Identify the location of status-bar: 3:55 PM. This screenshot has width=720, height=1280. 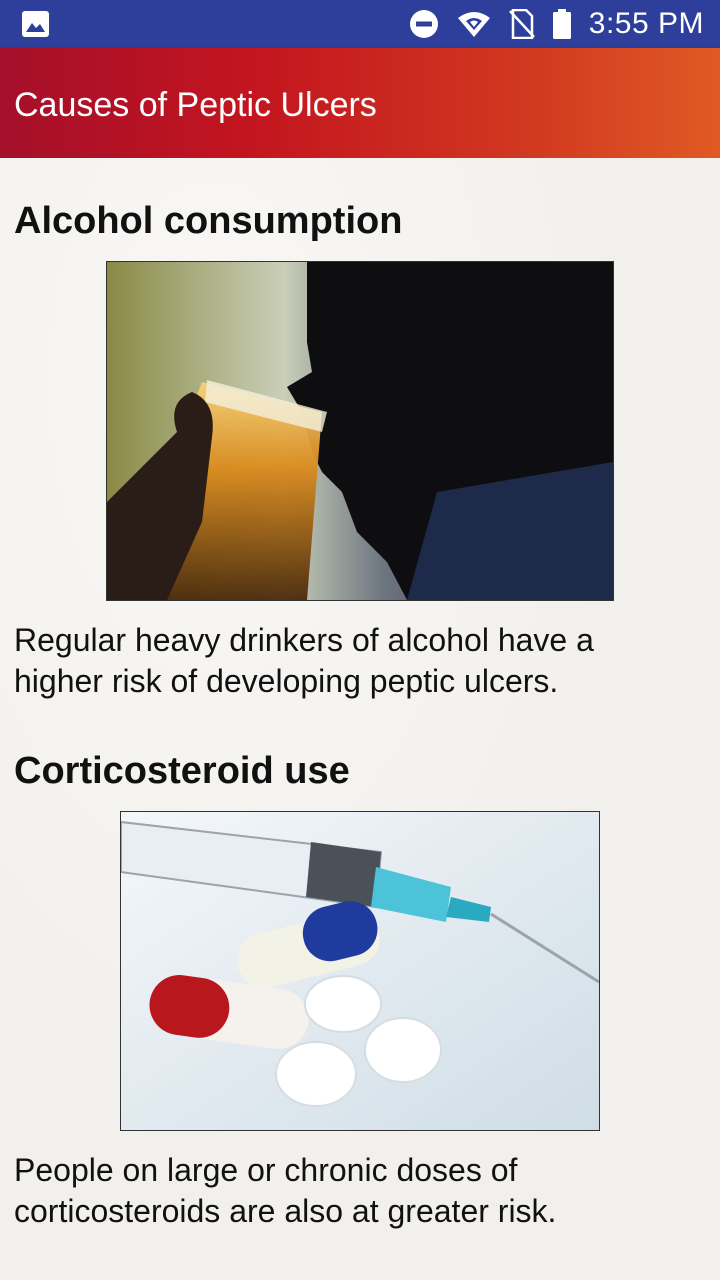
(360, 24).